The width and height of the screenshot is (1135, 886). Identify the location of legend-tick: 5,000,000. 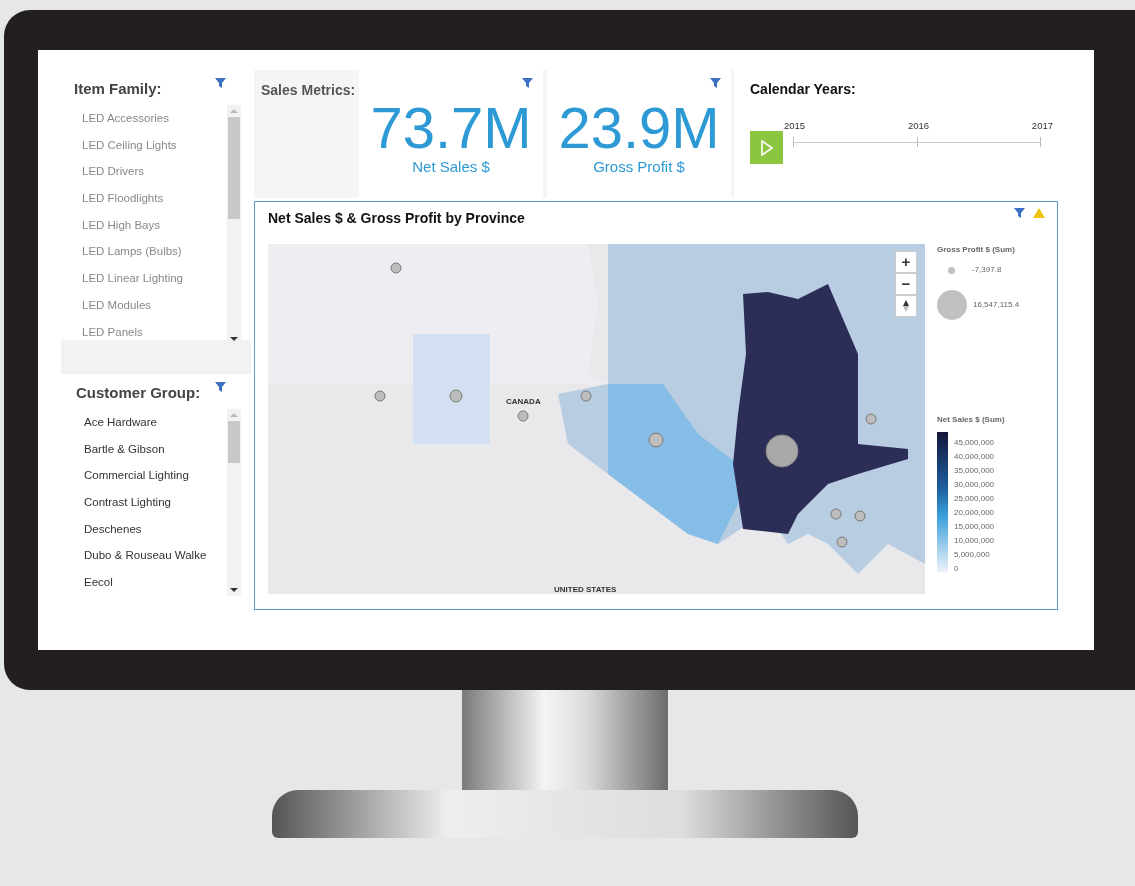
(972, 555).